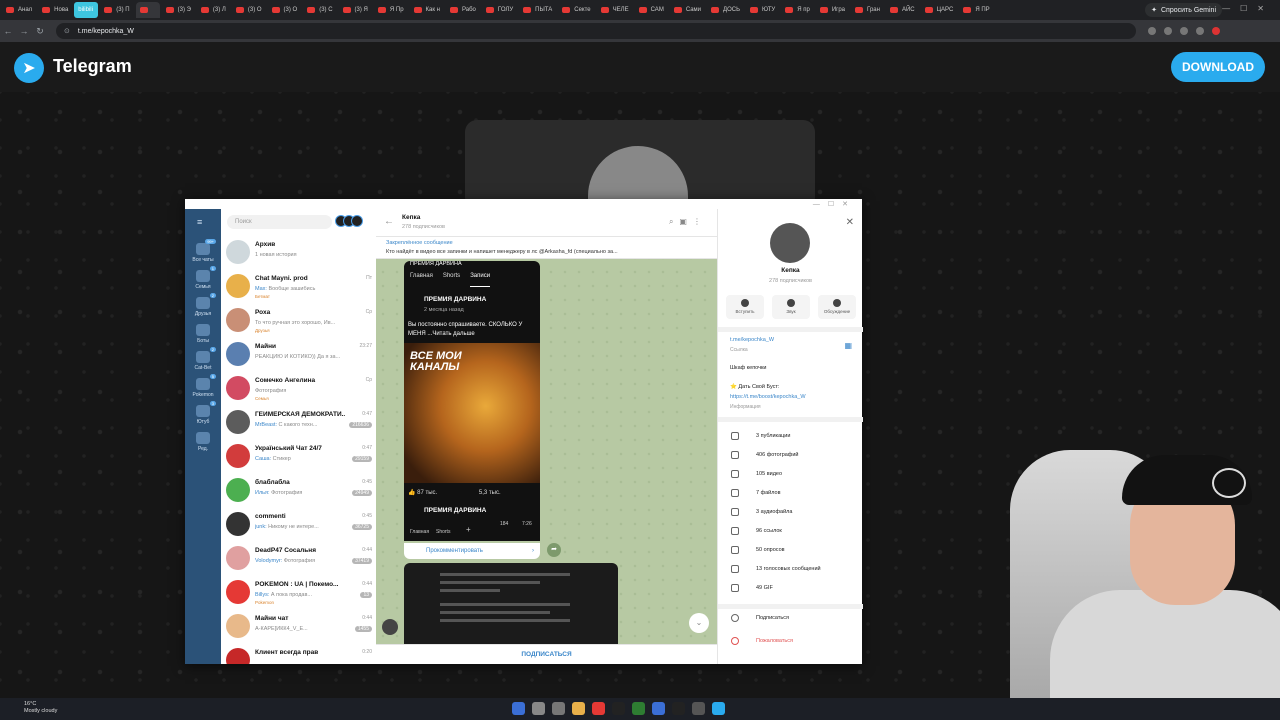 The width and height of the screenshot is (1280, 720). What do you see at coordinates (832, 10) in the screenshot?
I see `browser-tab: Игра` at bounding box center [832, 10].